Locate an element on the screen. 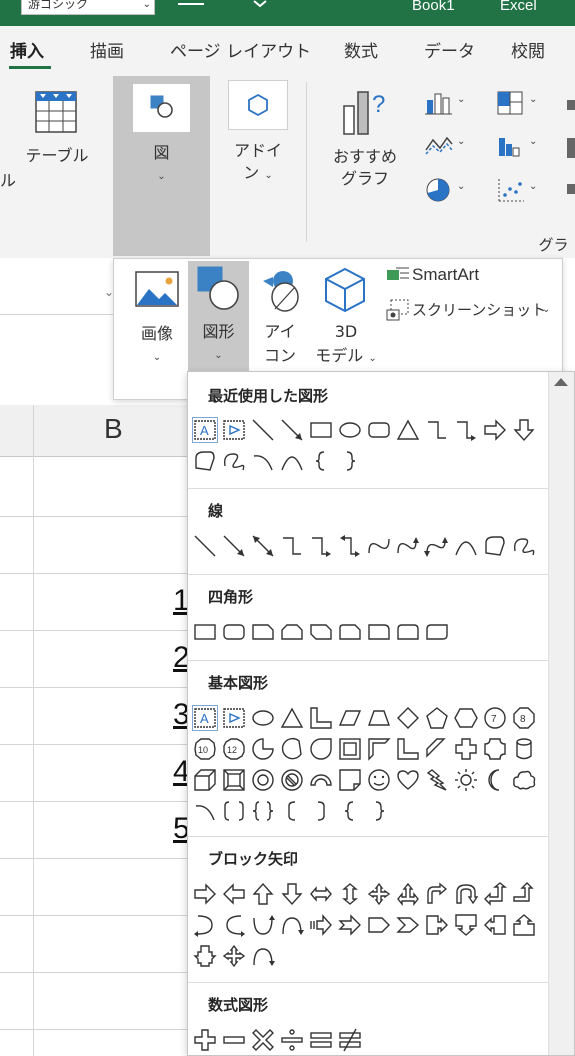  chevron-down-icon: ⌄ is located at coordinates (147, 6).